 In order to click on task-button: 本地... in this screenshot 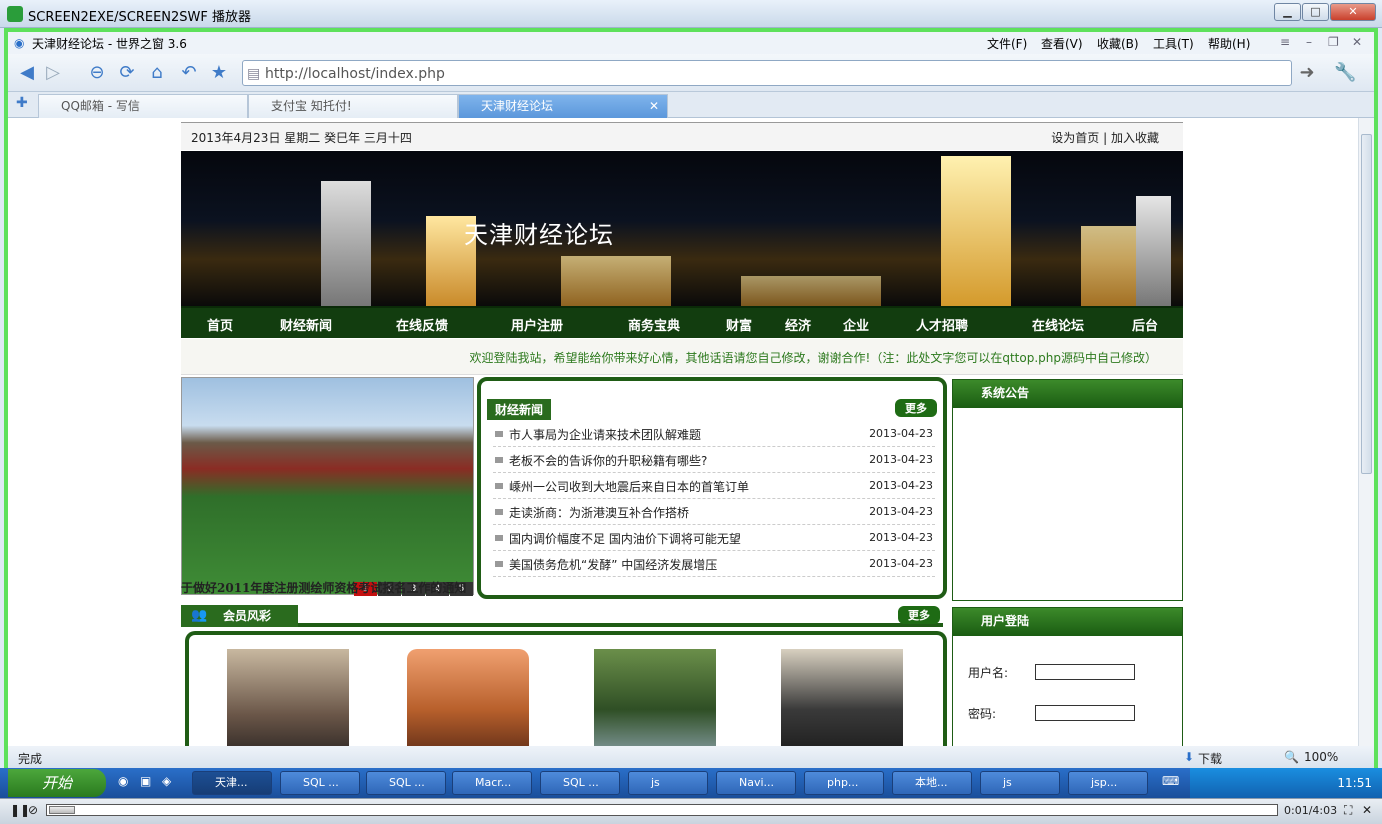, I will do `click(932, 783)`.